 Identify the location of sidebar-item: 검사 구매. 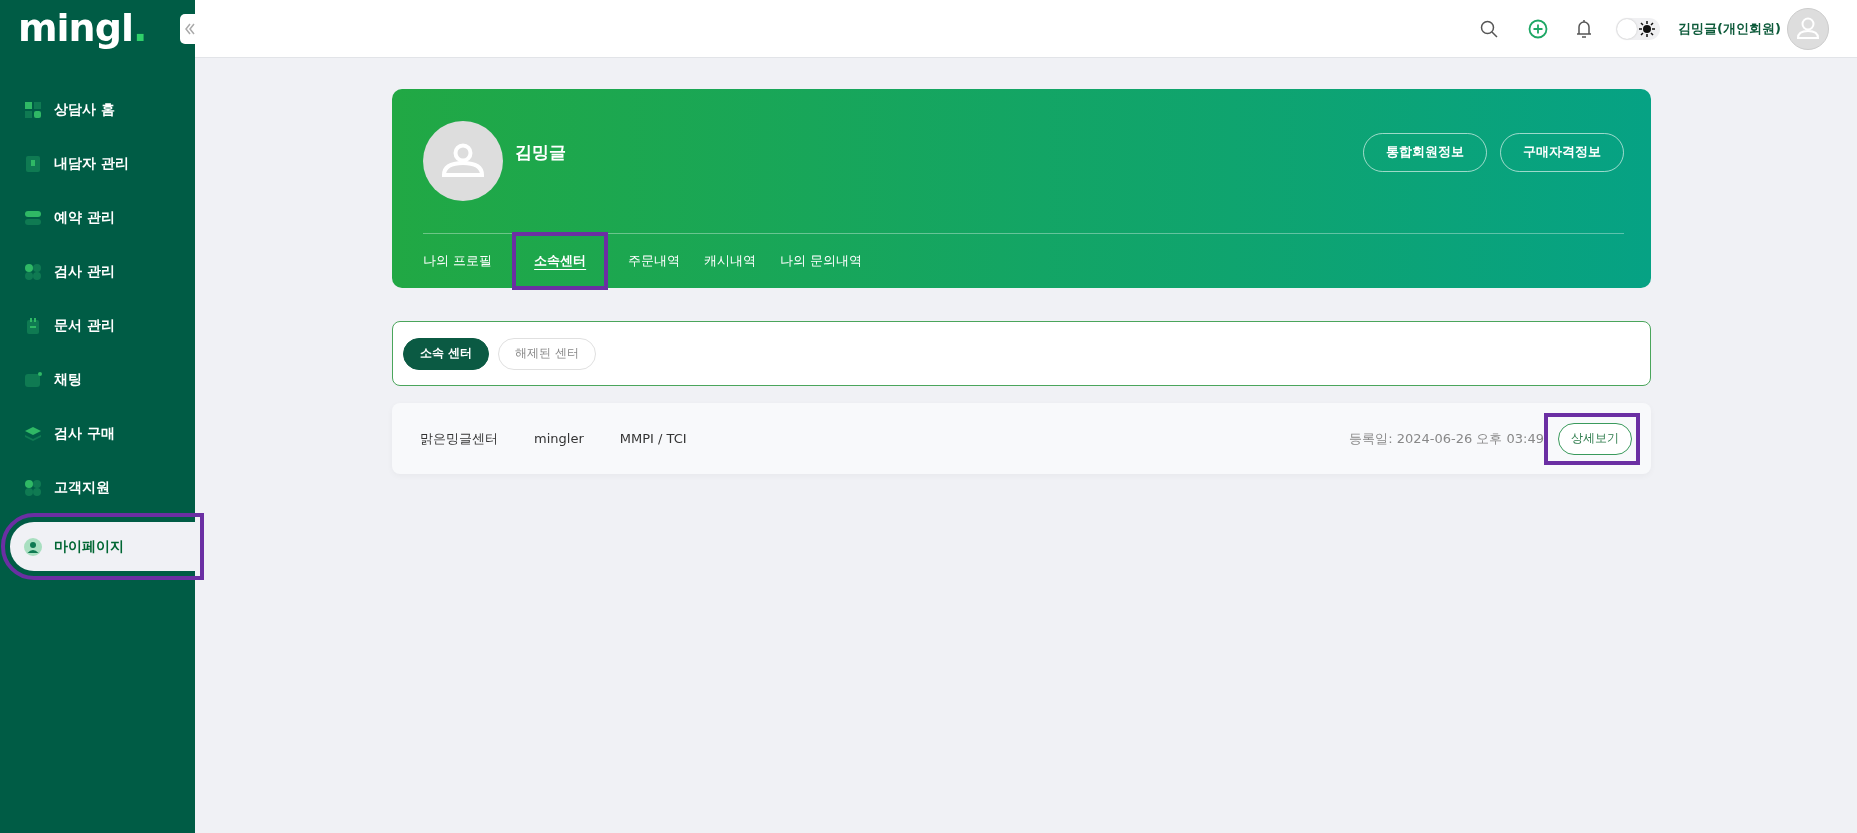
(102, 434).